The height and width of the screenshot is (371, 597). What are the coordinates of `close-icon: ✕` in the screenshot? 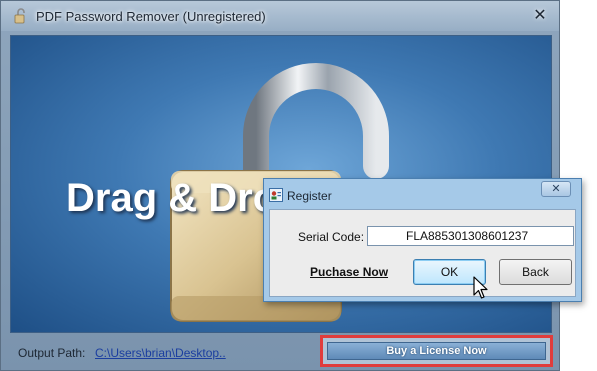 It's located at (540, 16).